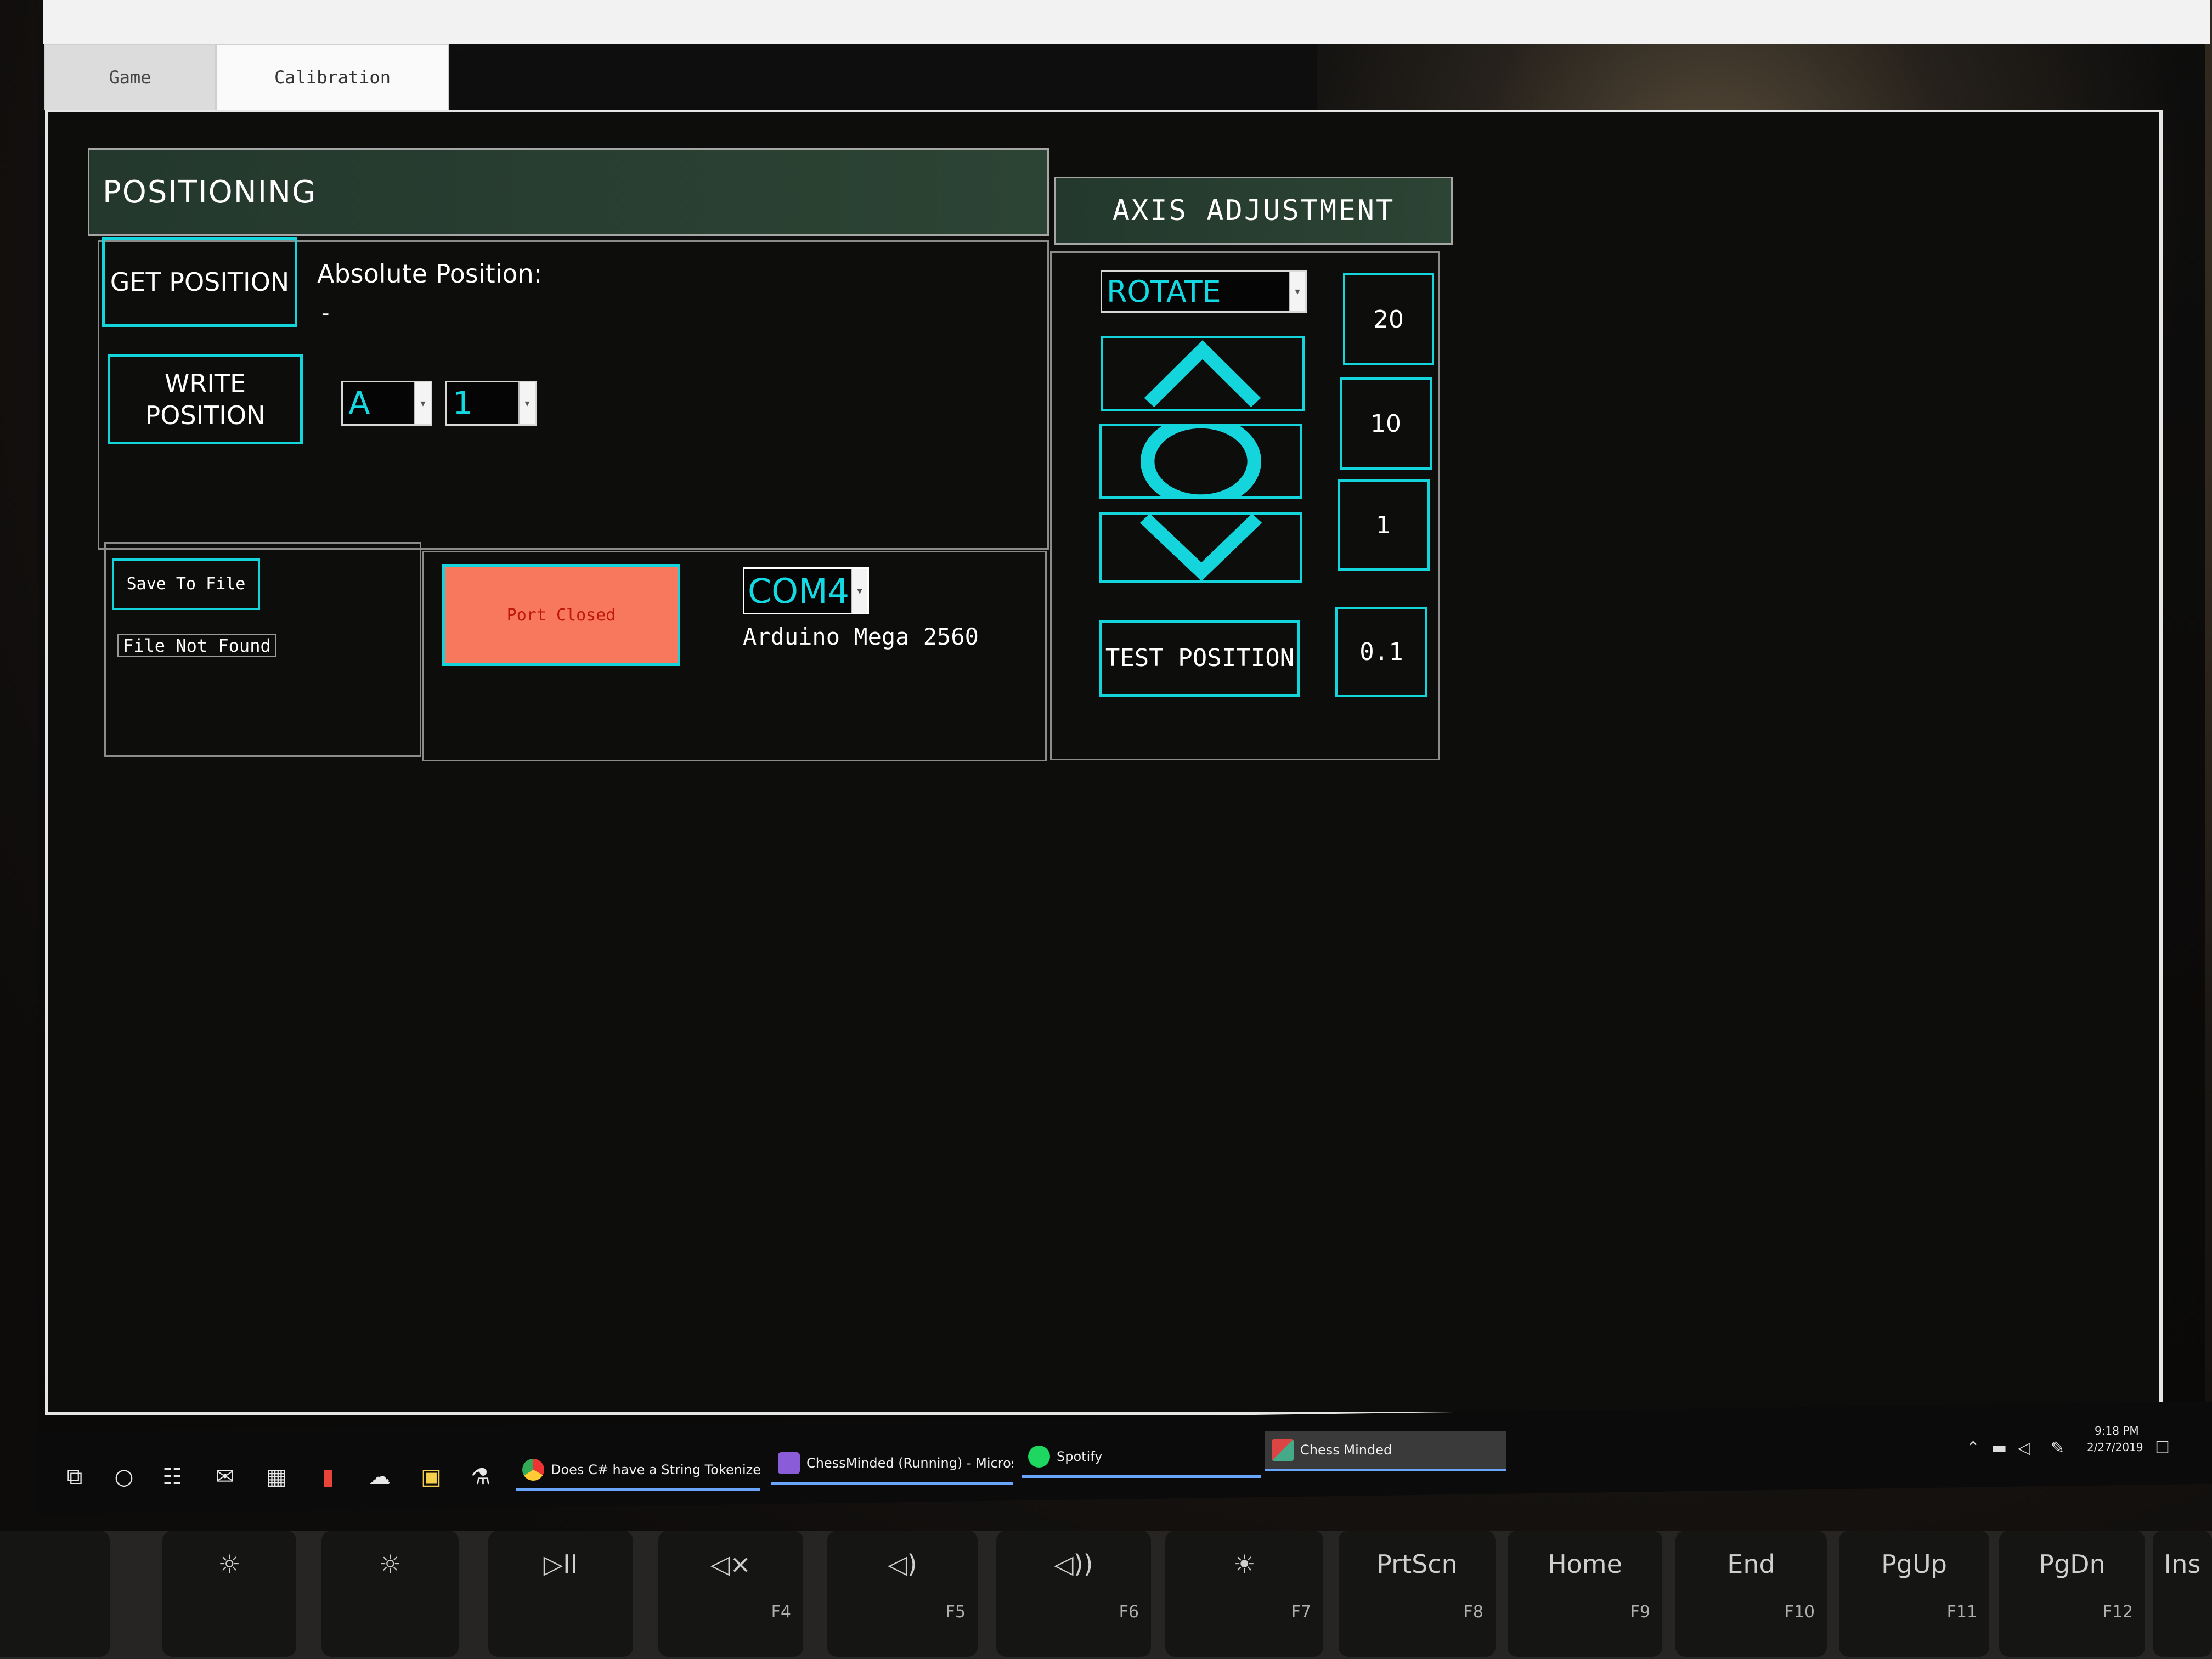  Describe the element at coordinates (2057, 1448) in the screenshot. I see `pen-icon: ✎` at that location.